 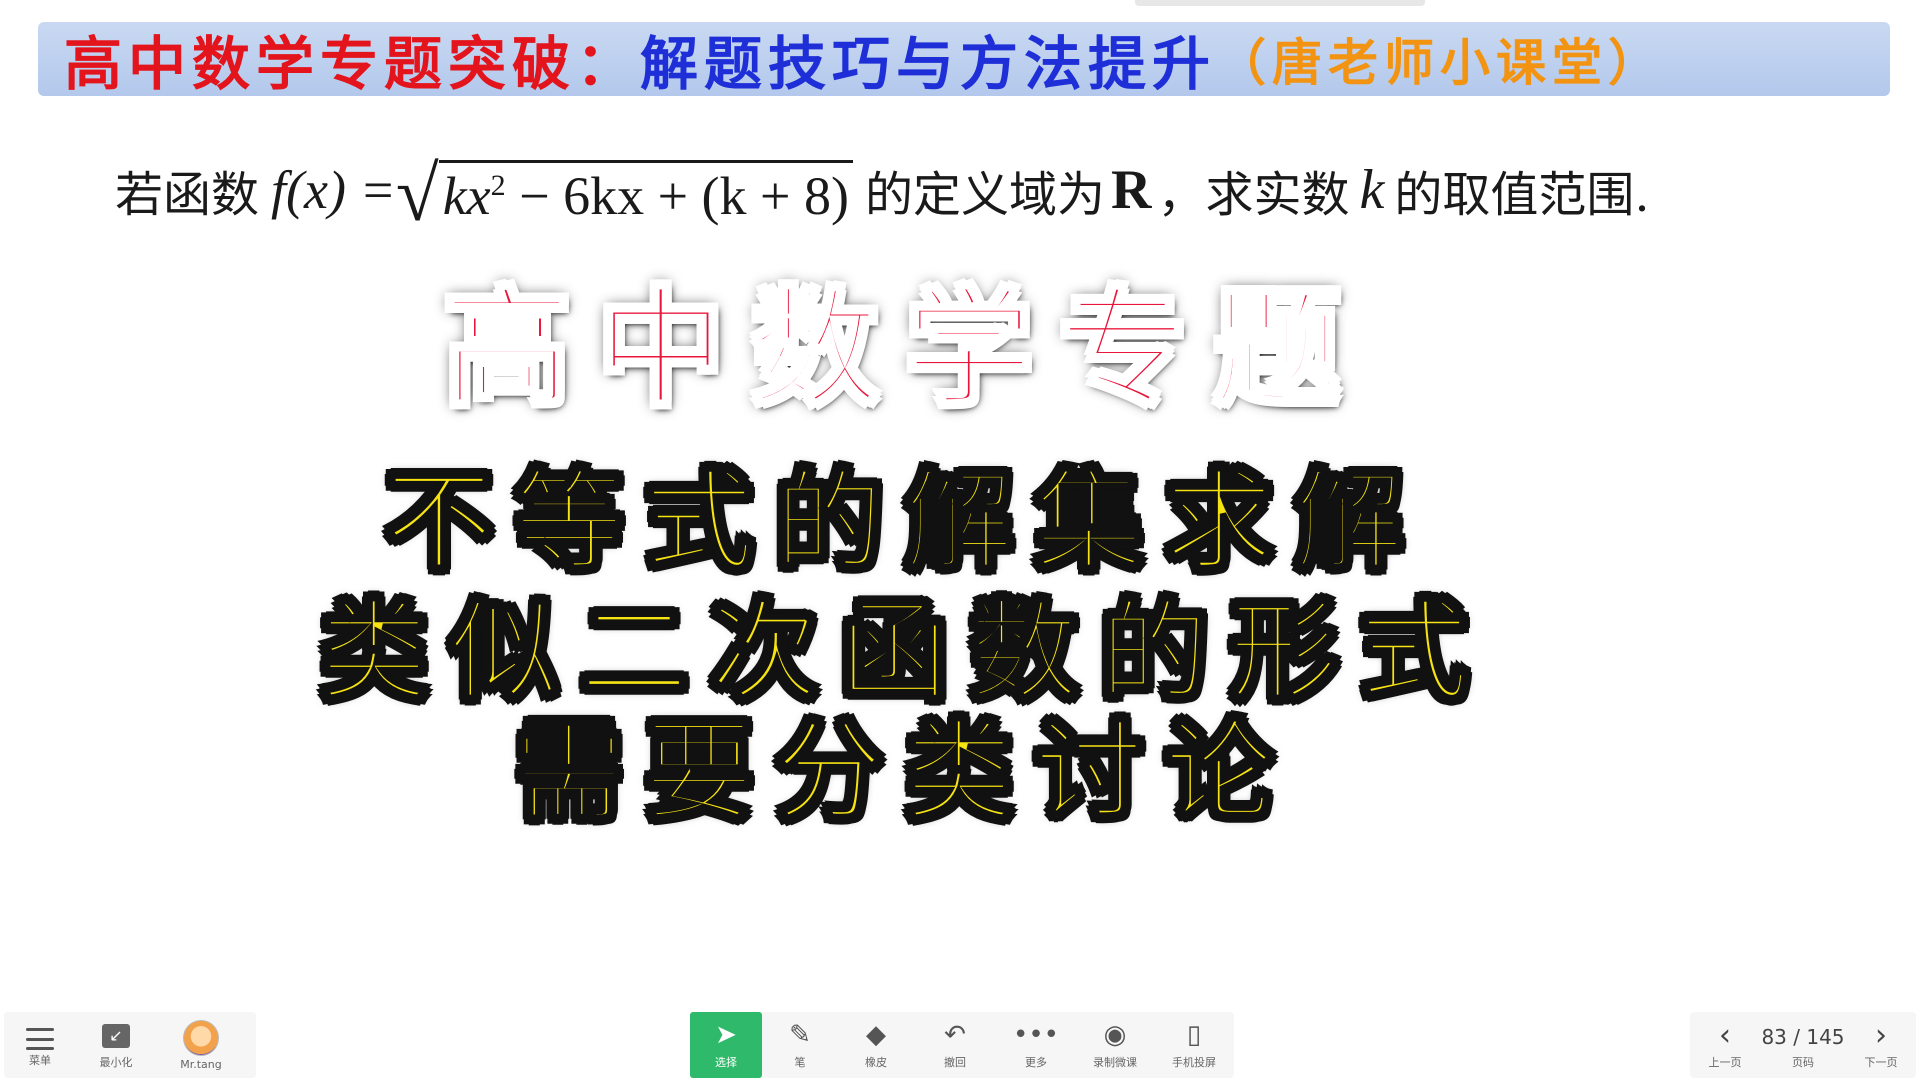 I want to click on record-button: ◉ 录制微课, so click(x=1115, y=1045).